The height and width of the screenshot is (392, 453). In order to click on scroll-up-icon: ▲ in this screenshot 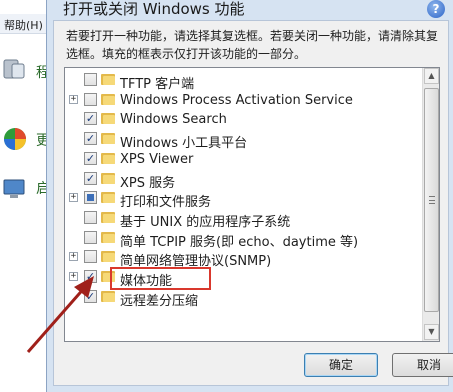, I will do `click(431, 76)`.